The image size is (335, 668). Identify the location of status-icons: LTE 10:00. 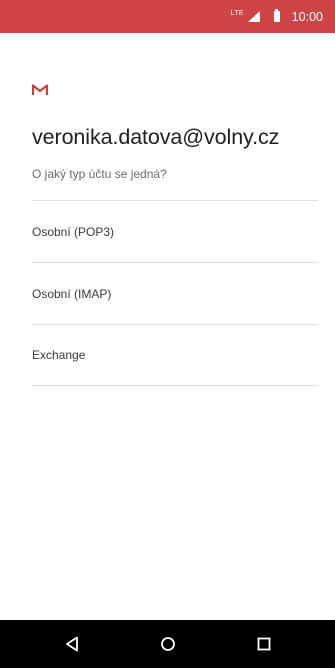
(277, 16).